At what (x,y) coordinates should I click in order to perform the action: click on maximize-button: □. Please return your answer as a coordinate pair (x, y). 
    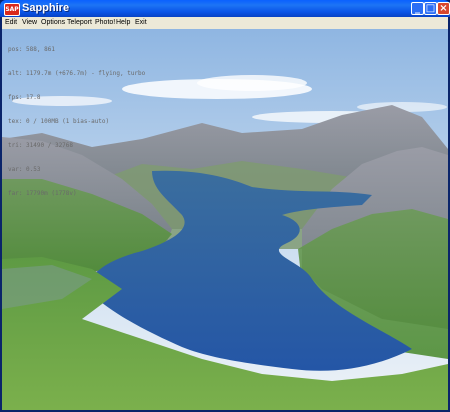
    Looking at the image, I should click on (430, 8).